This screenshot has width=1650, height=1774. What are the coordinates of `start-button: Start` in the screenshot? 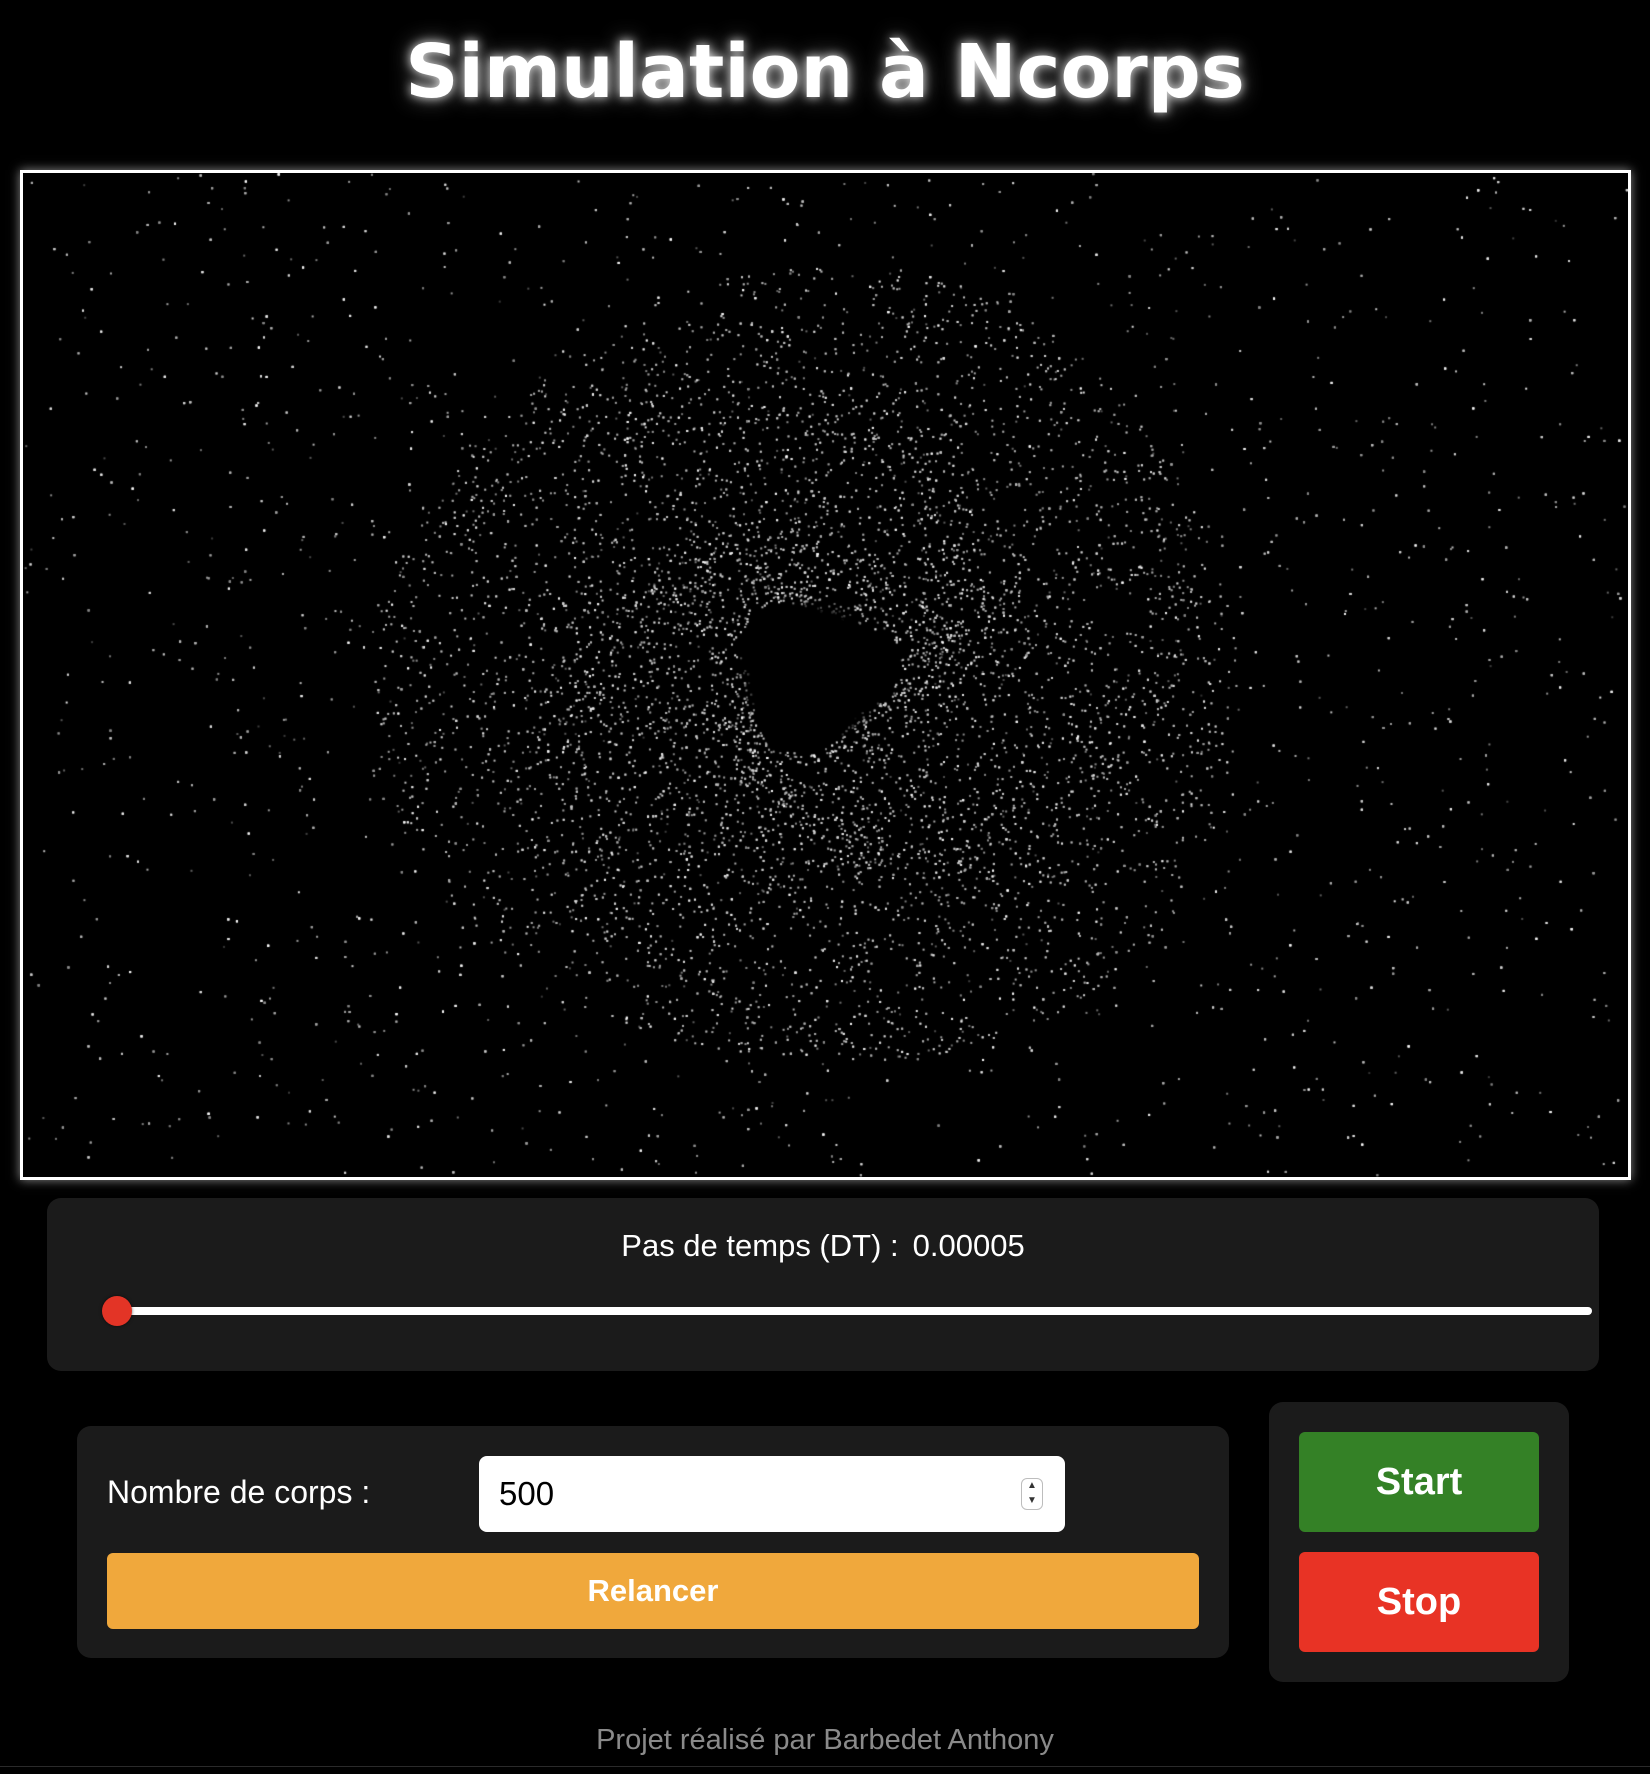 It's located at (1419, 1482).